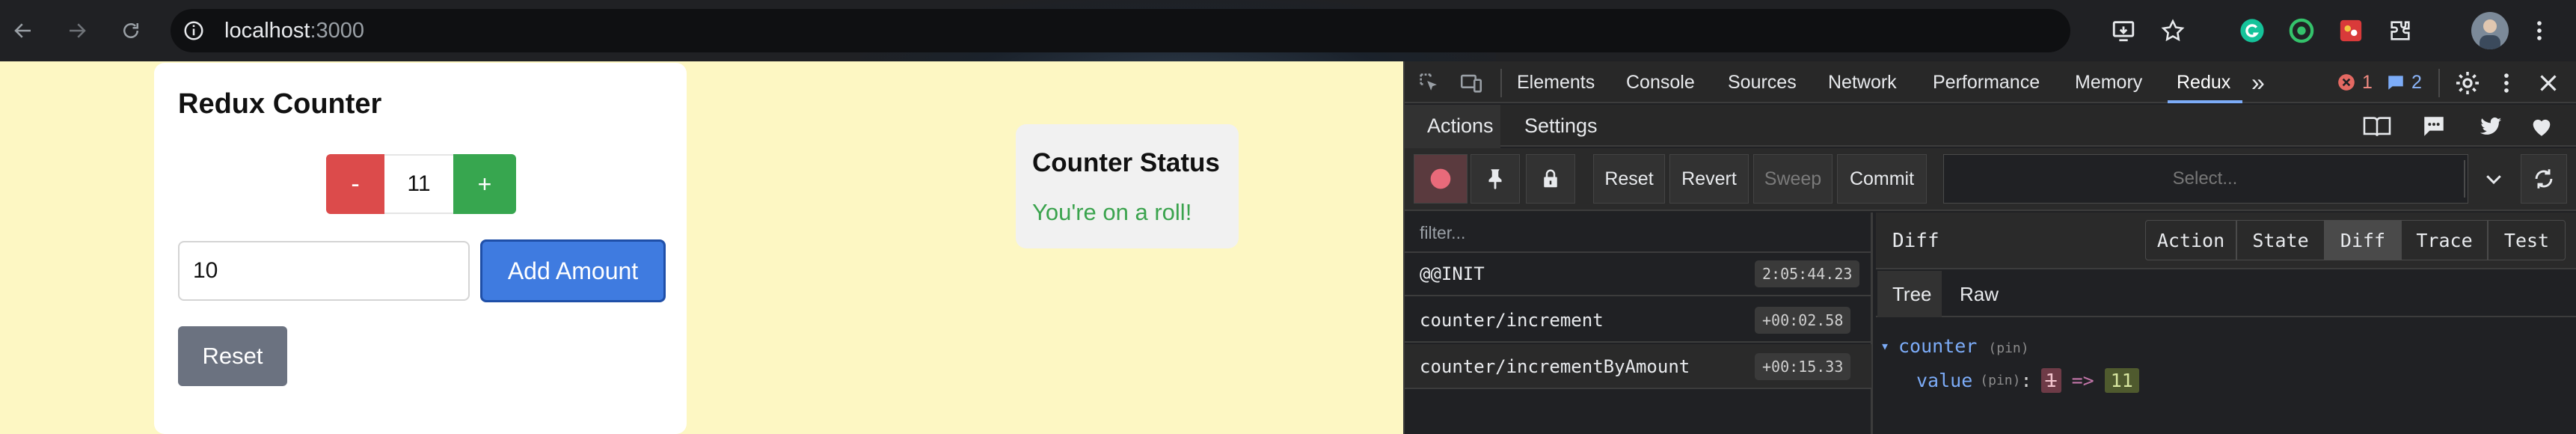 The image size is (2576, 434). What do you see at coordinates (232, 356) in the screenshot?
I see `reset-button: Reset` at bounding box center [232, 356].